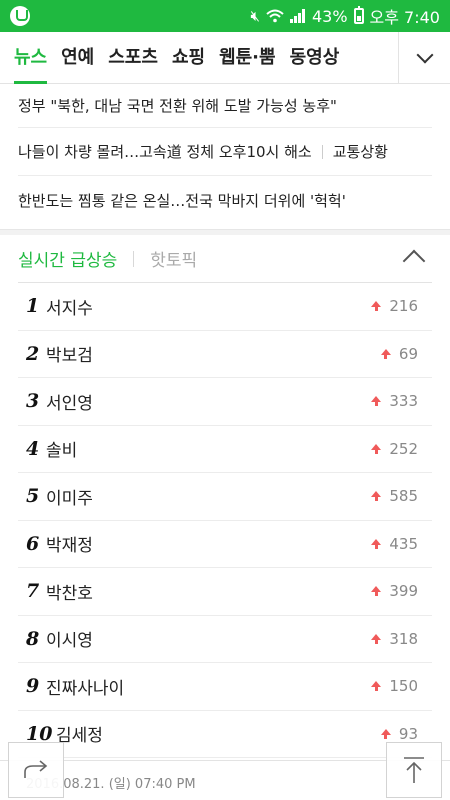 This screenshot has width=450, height=800. Describe the element at coordinates (225, 639) in the screenshot. I see `rank-row: 8 이시영 318` at that location.